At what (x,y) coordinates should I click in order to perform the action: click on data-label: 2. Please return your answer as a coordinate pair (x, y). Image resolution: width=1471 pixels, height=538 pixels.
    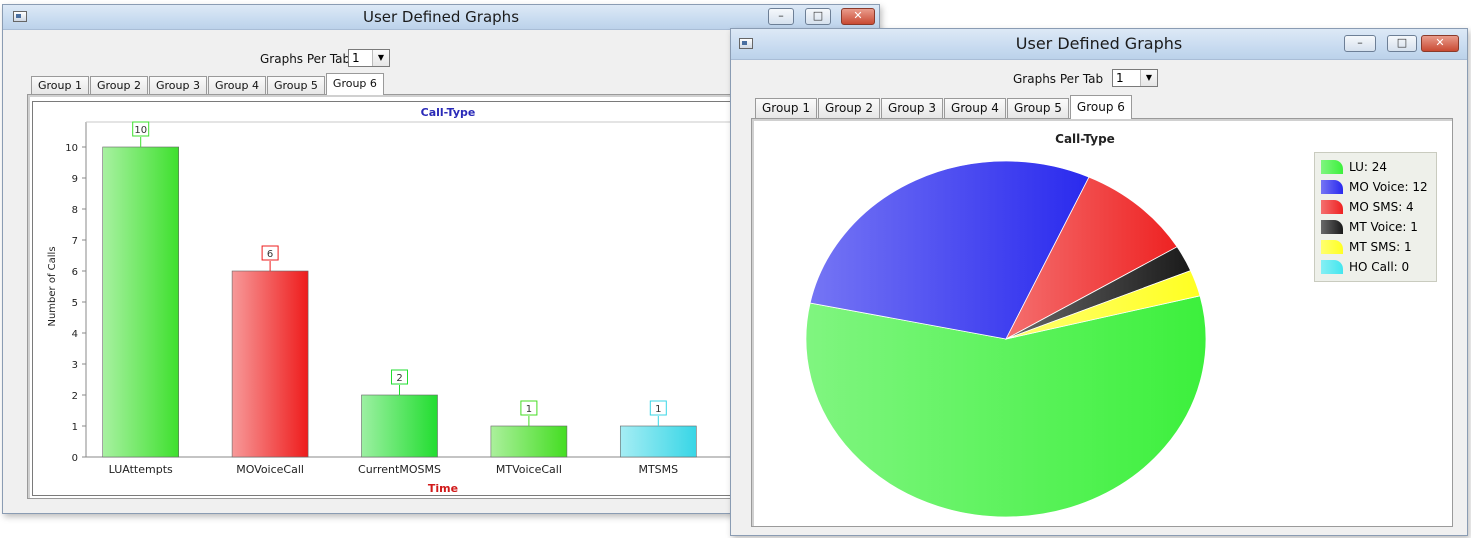
    Looking at the image, I should click on (399, 378).